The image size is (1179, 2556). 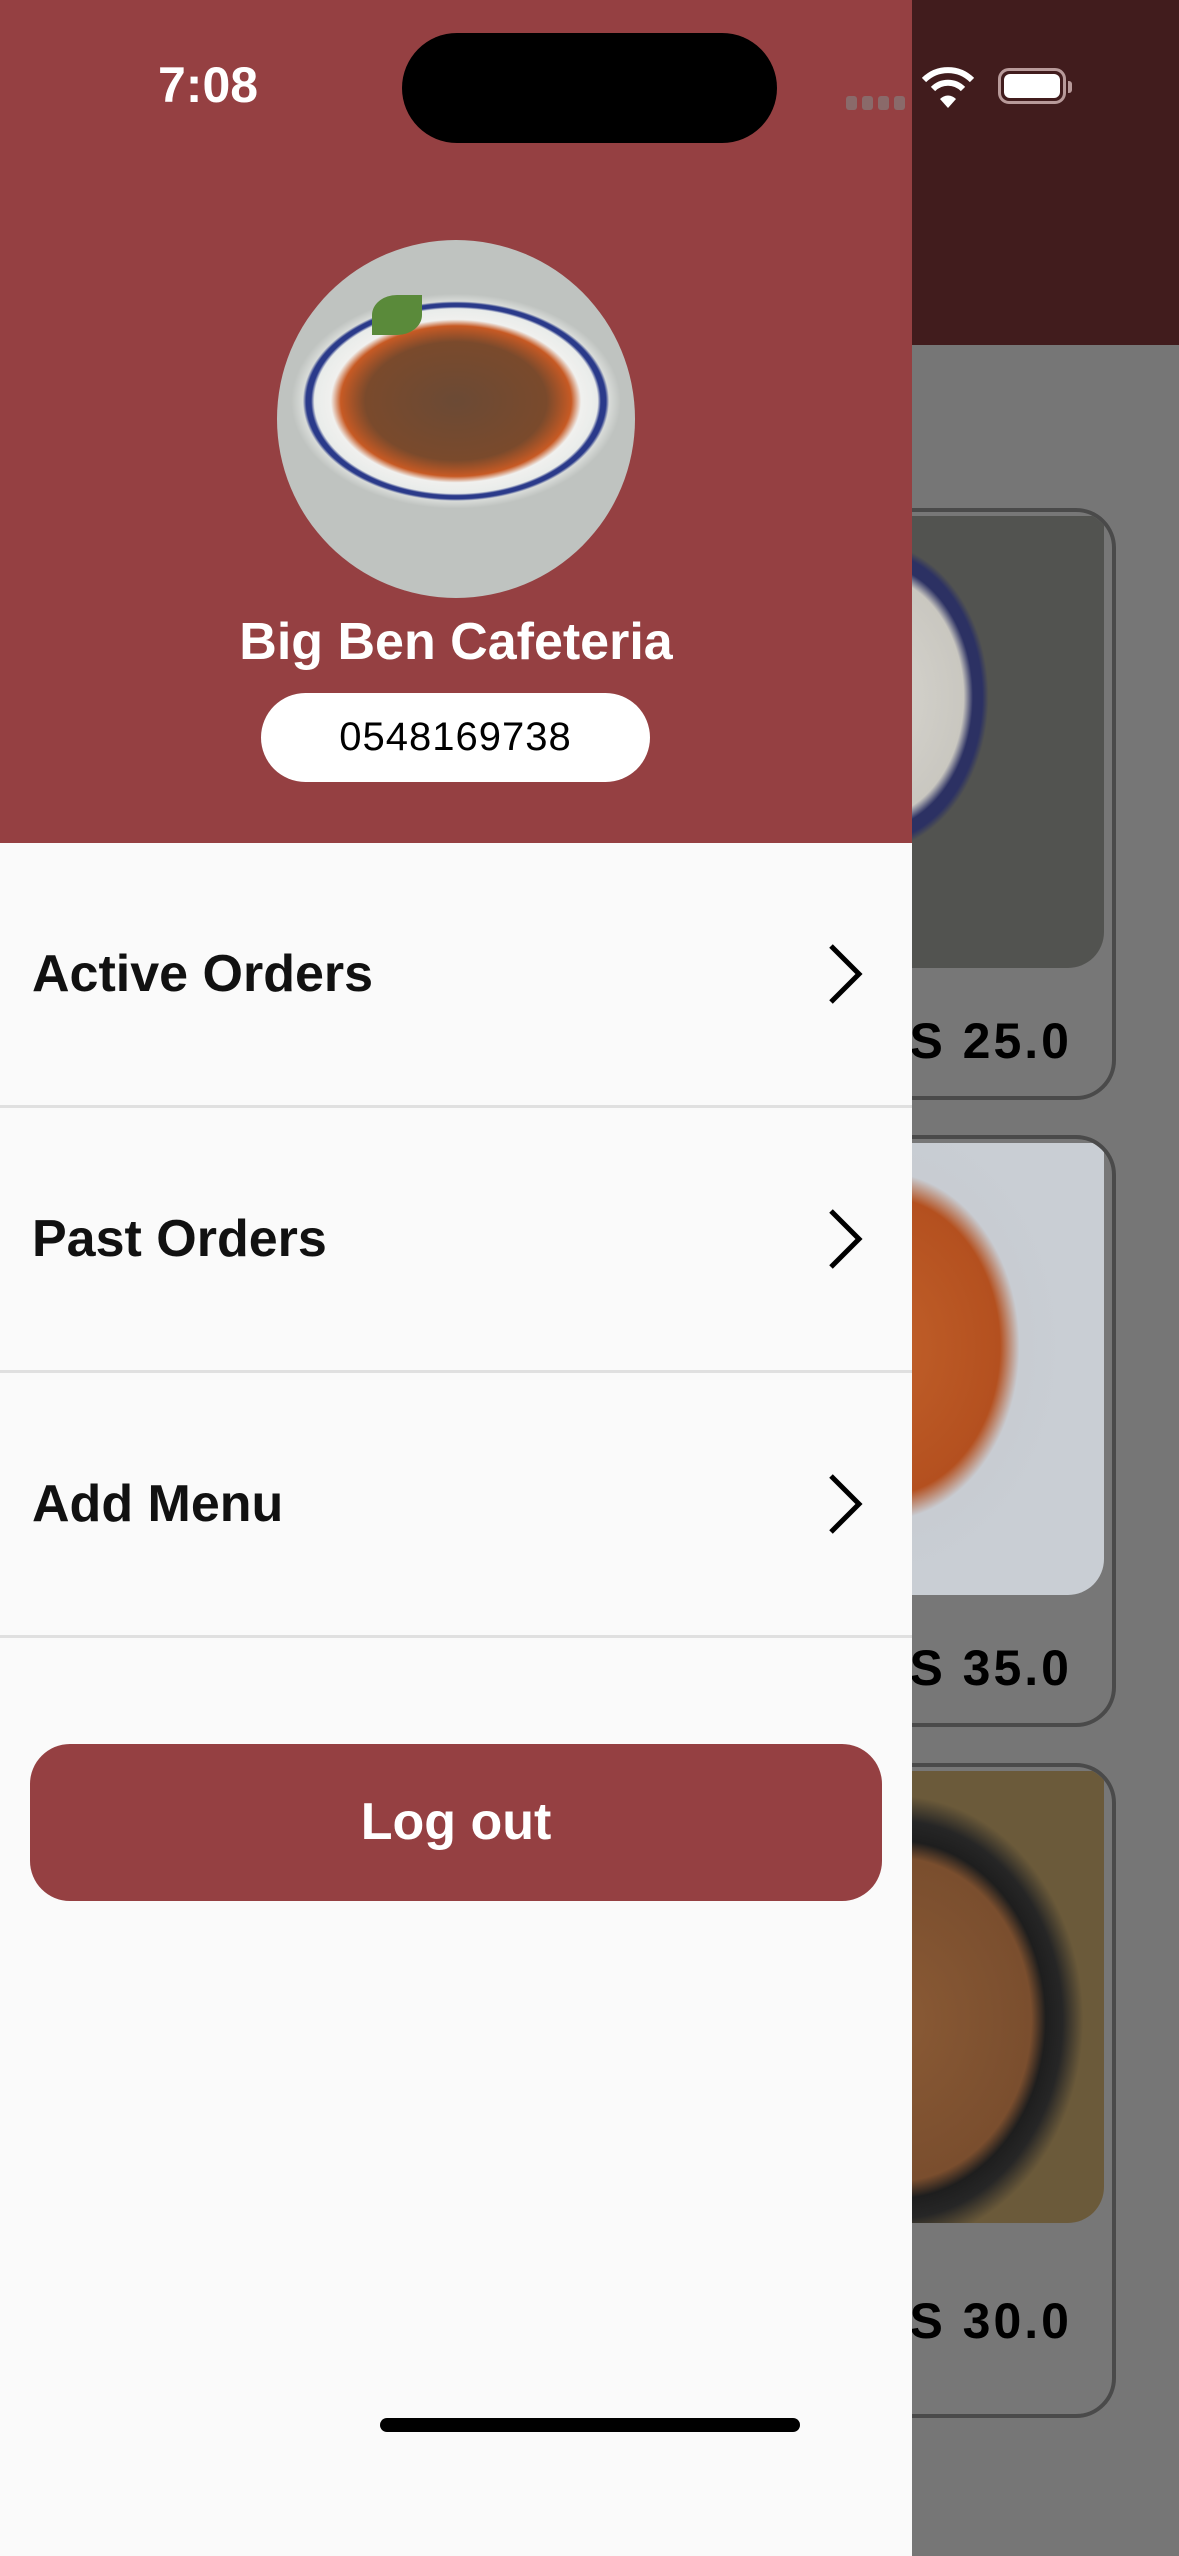 I want to click on logout-button: Log out, so click(x=456, y=1822).